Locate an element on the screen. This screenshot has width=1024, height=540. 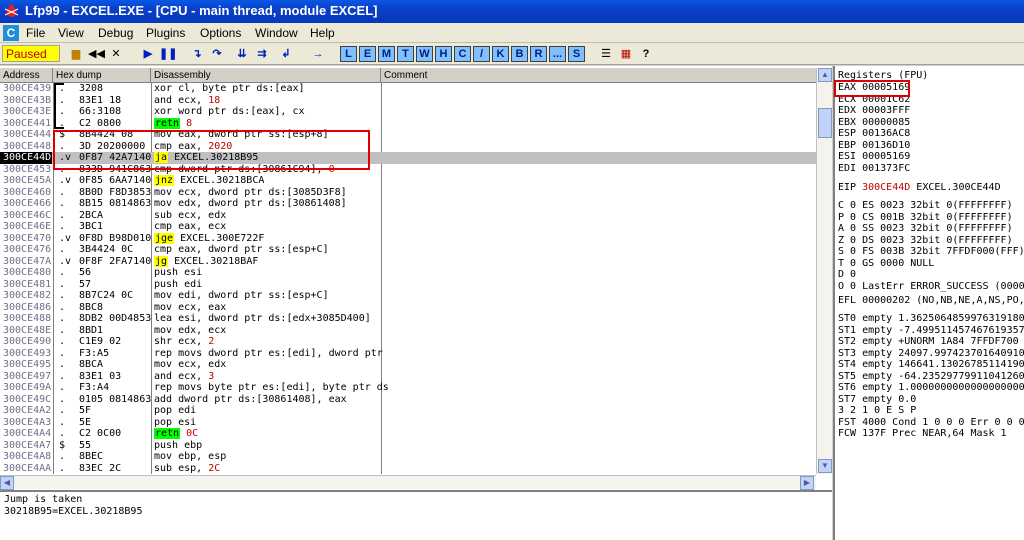
disasm-row: 300CE4A8. 8BEC mov ebp, esp is located at coordinates (408, 457).